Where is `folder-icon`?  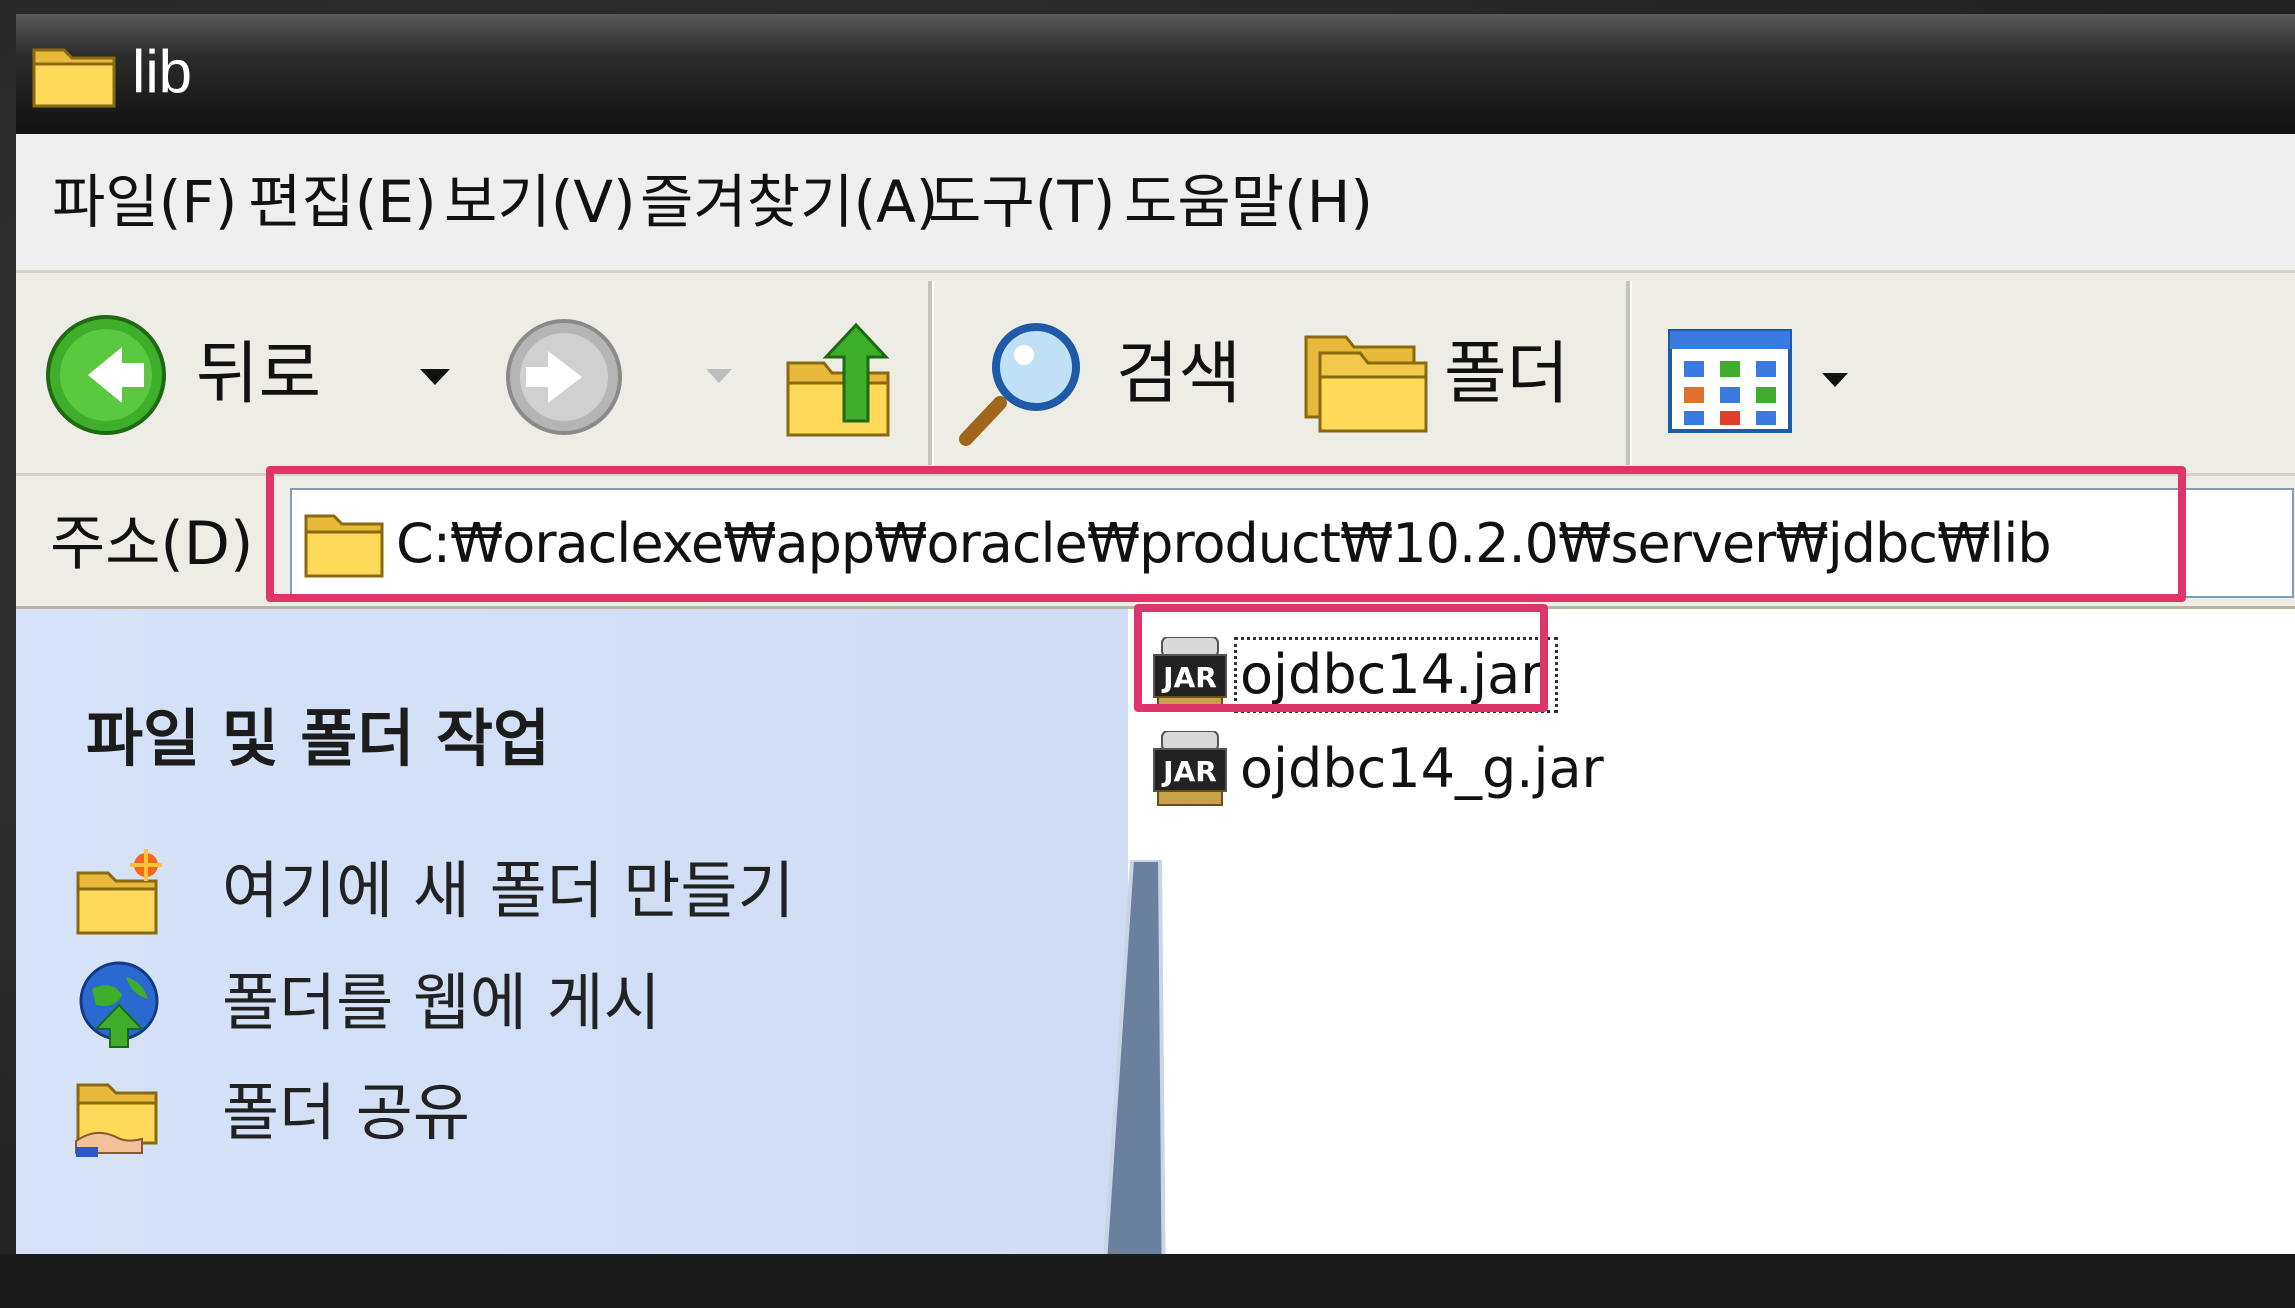 folder-icon is located at coordinates (74, 78).